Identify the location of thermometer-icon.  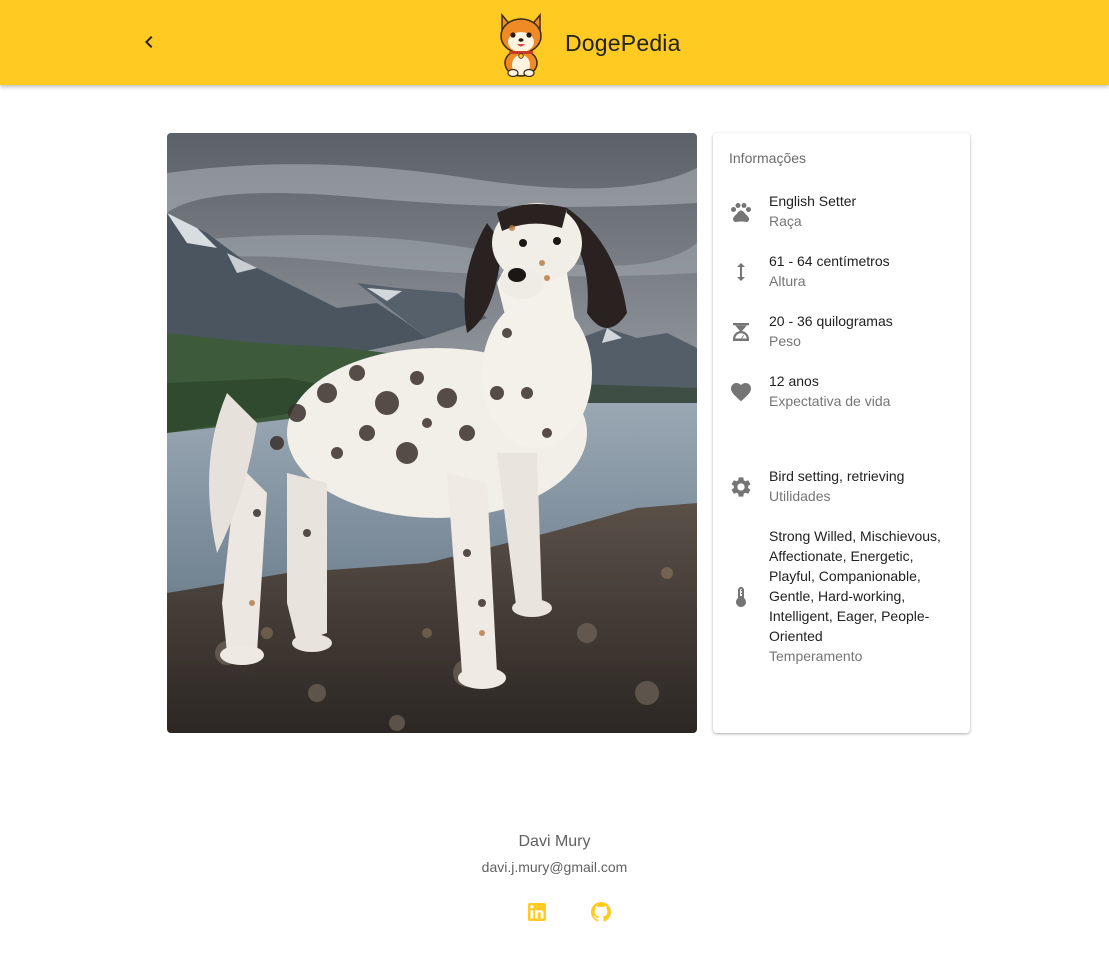
(741, 597).